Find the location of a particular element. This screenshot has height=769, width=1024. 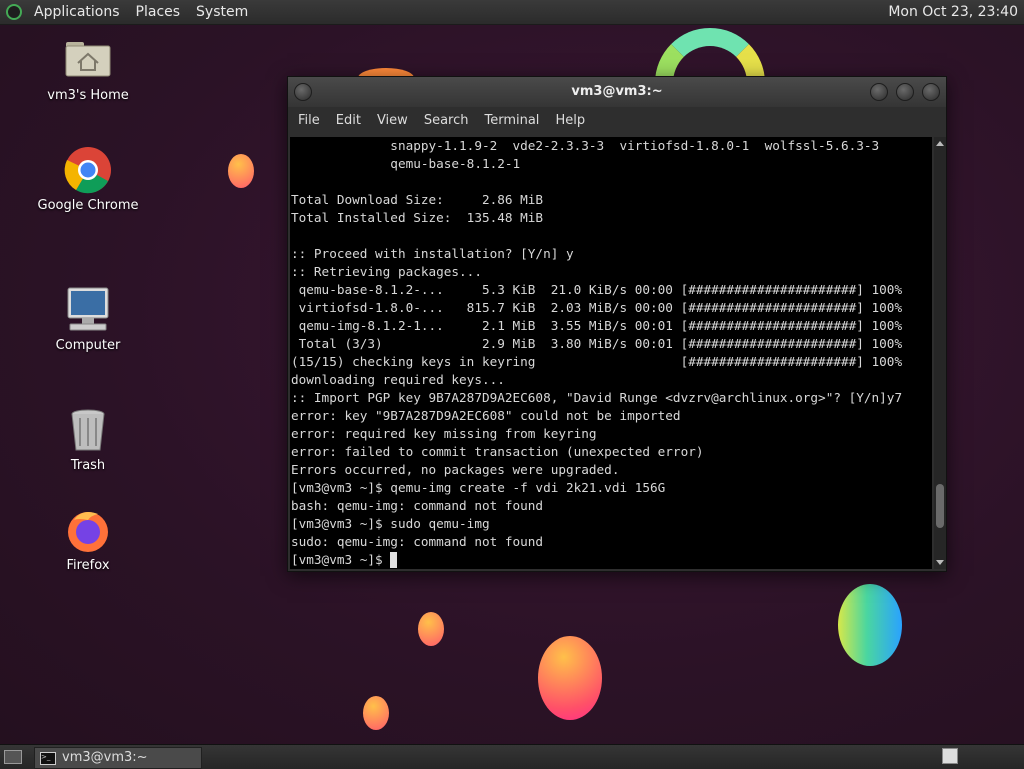

window-titlebar: vm3@vm3:~ is located at coordinates (617, 92).